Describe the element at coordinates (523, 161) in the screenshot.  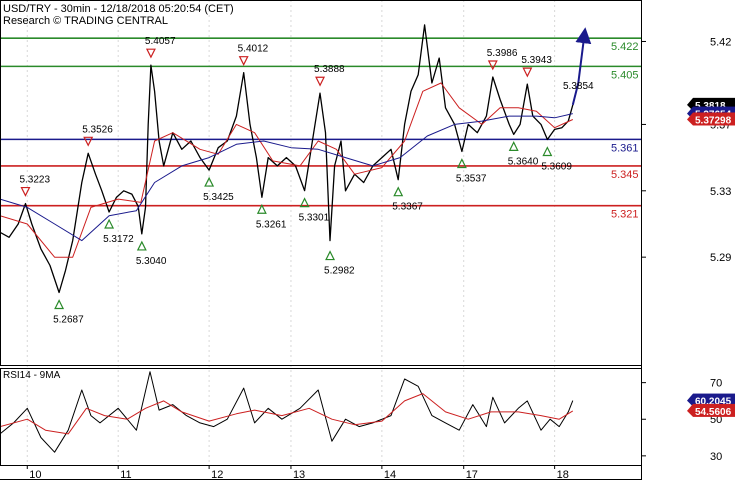
I see `low-annotation-label: 5.3640` at that location.